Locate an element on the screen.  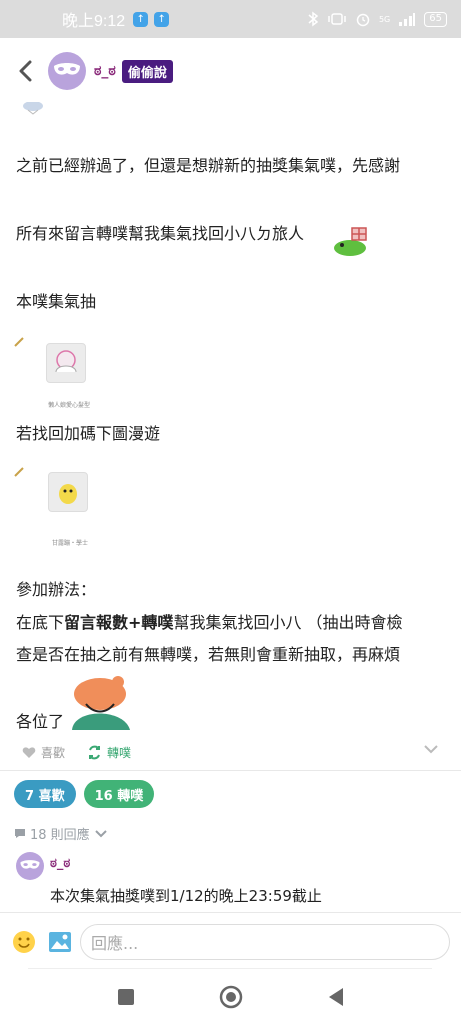
status-time: 晚上9:12 is located at coordinates (94, 21).